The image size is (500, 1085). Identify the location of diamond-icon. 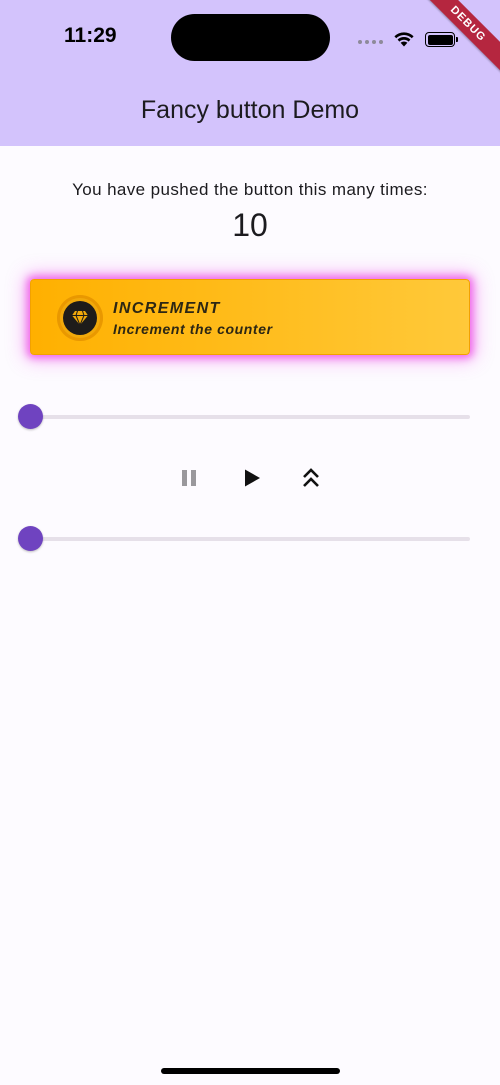
(80, 318).